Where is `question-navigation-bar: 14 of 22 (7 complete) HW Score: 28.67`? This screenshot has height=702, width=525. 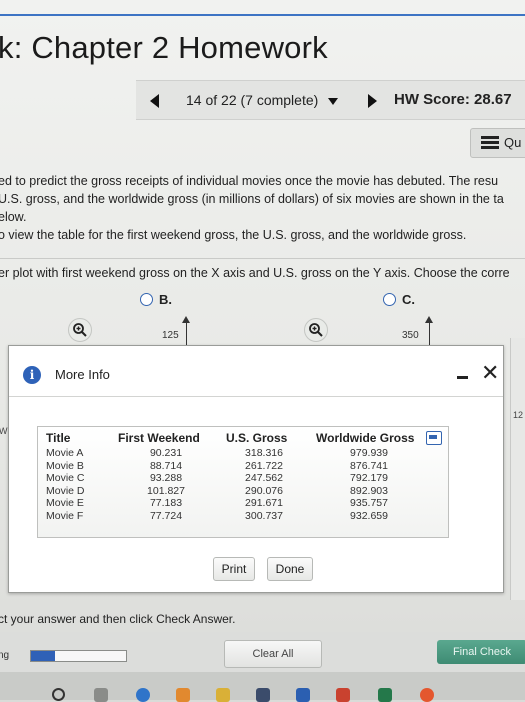 question-navigation-bar: 14 of 22 (7 complete) HW Score: 28.67 is located at coordinates (330, 100).